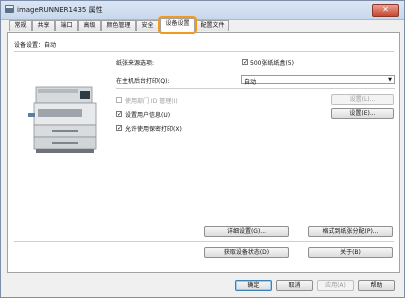 This screenshot has width=405, height=298. I want to click on printer-icon, so click(9, 9).